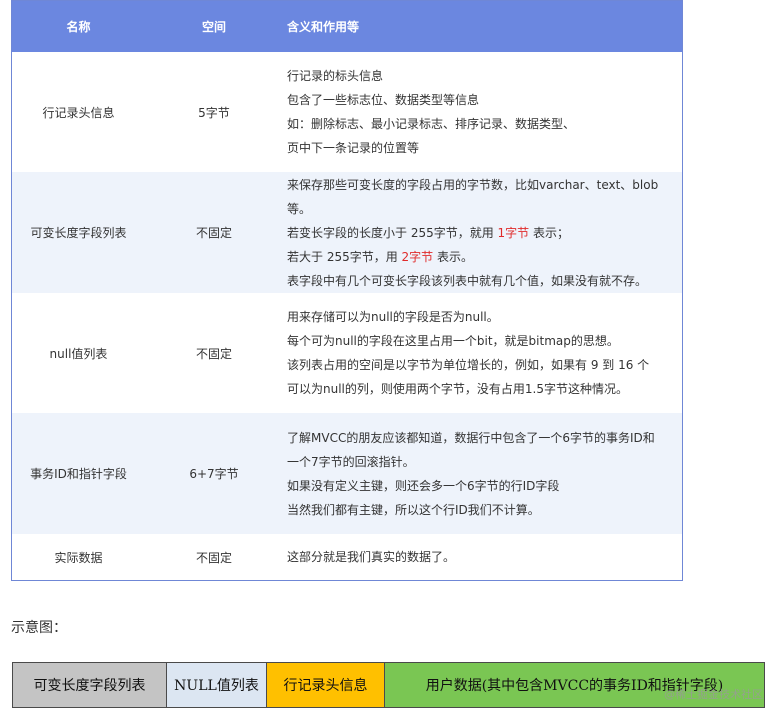  What do you see at coordinates (89, 685) in the screenshot?
I see `segment-variable-length-list: 可变长度字段列表` at bounding box center [89, 685].